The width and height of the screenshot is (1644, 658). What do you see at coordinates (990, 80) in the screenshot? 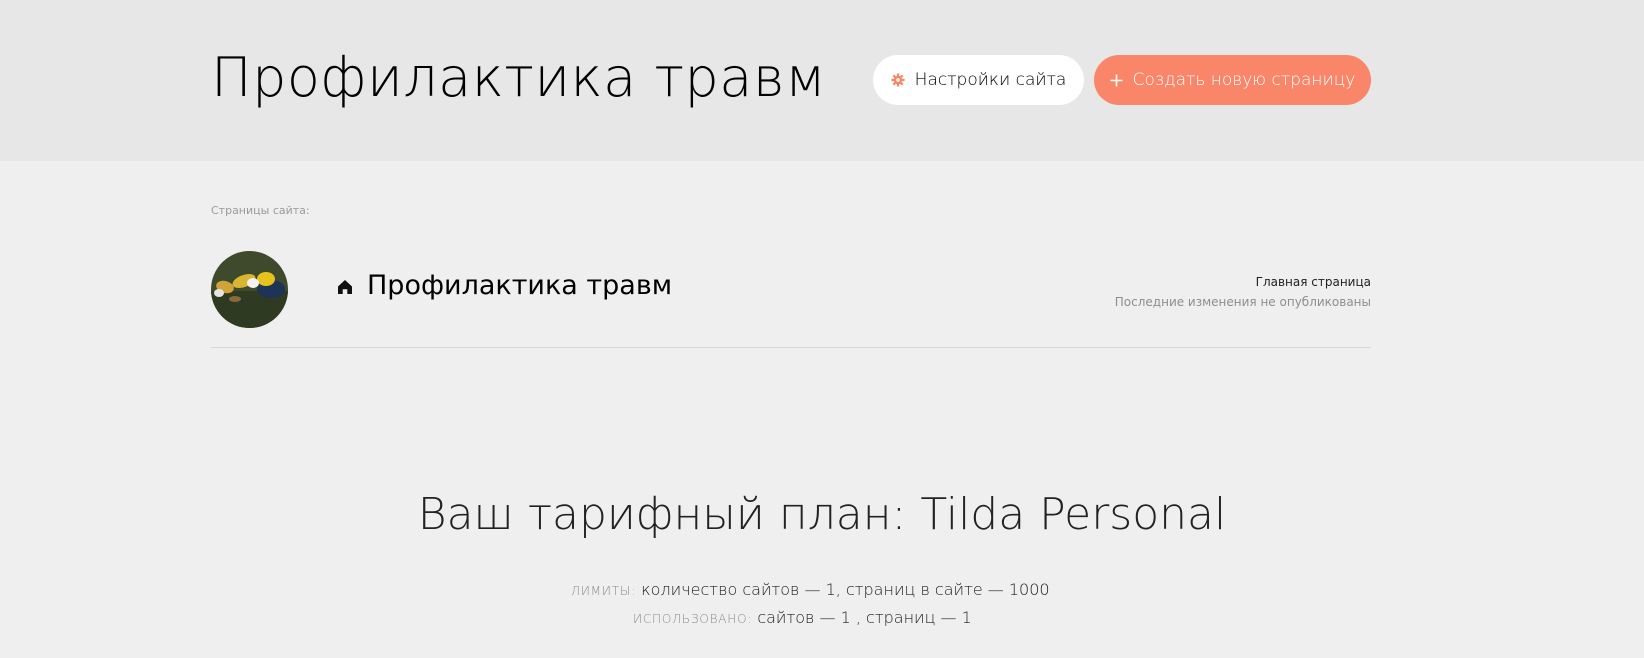
I see `site-settings-label: Настройки сайта` at bounding box center [990, 80].